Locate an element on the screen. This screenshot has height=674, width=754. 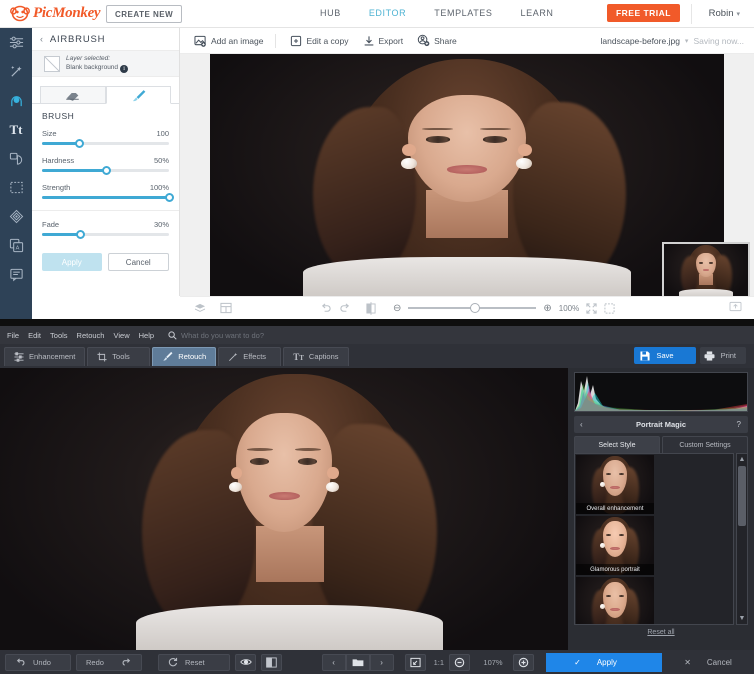
tab-effects: Effects is located at coordinates (250, 356).